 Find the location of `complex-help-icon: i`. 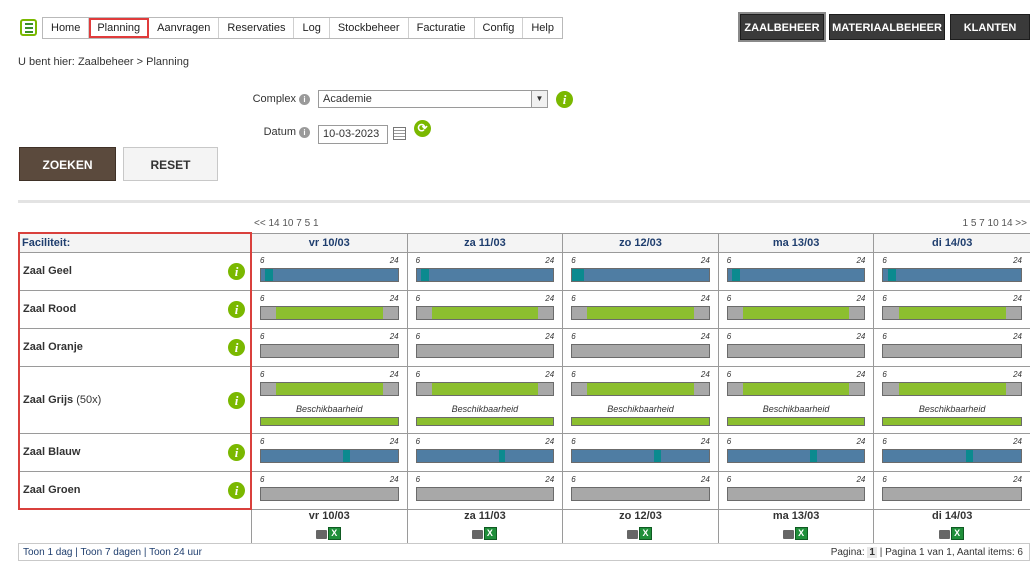

complex-help-icon: i is located at coordinates (564, 99).